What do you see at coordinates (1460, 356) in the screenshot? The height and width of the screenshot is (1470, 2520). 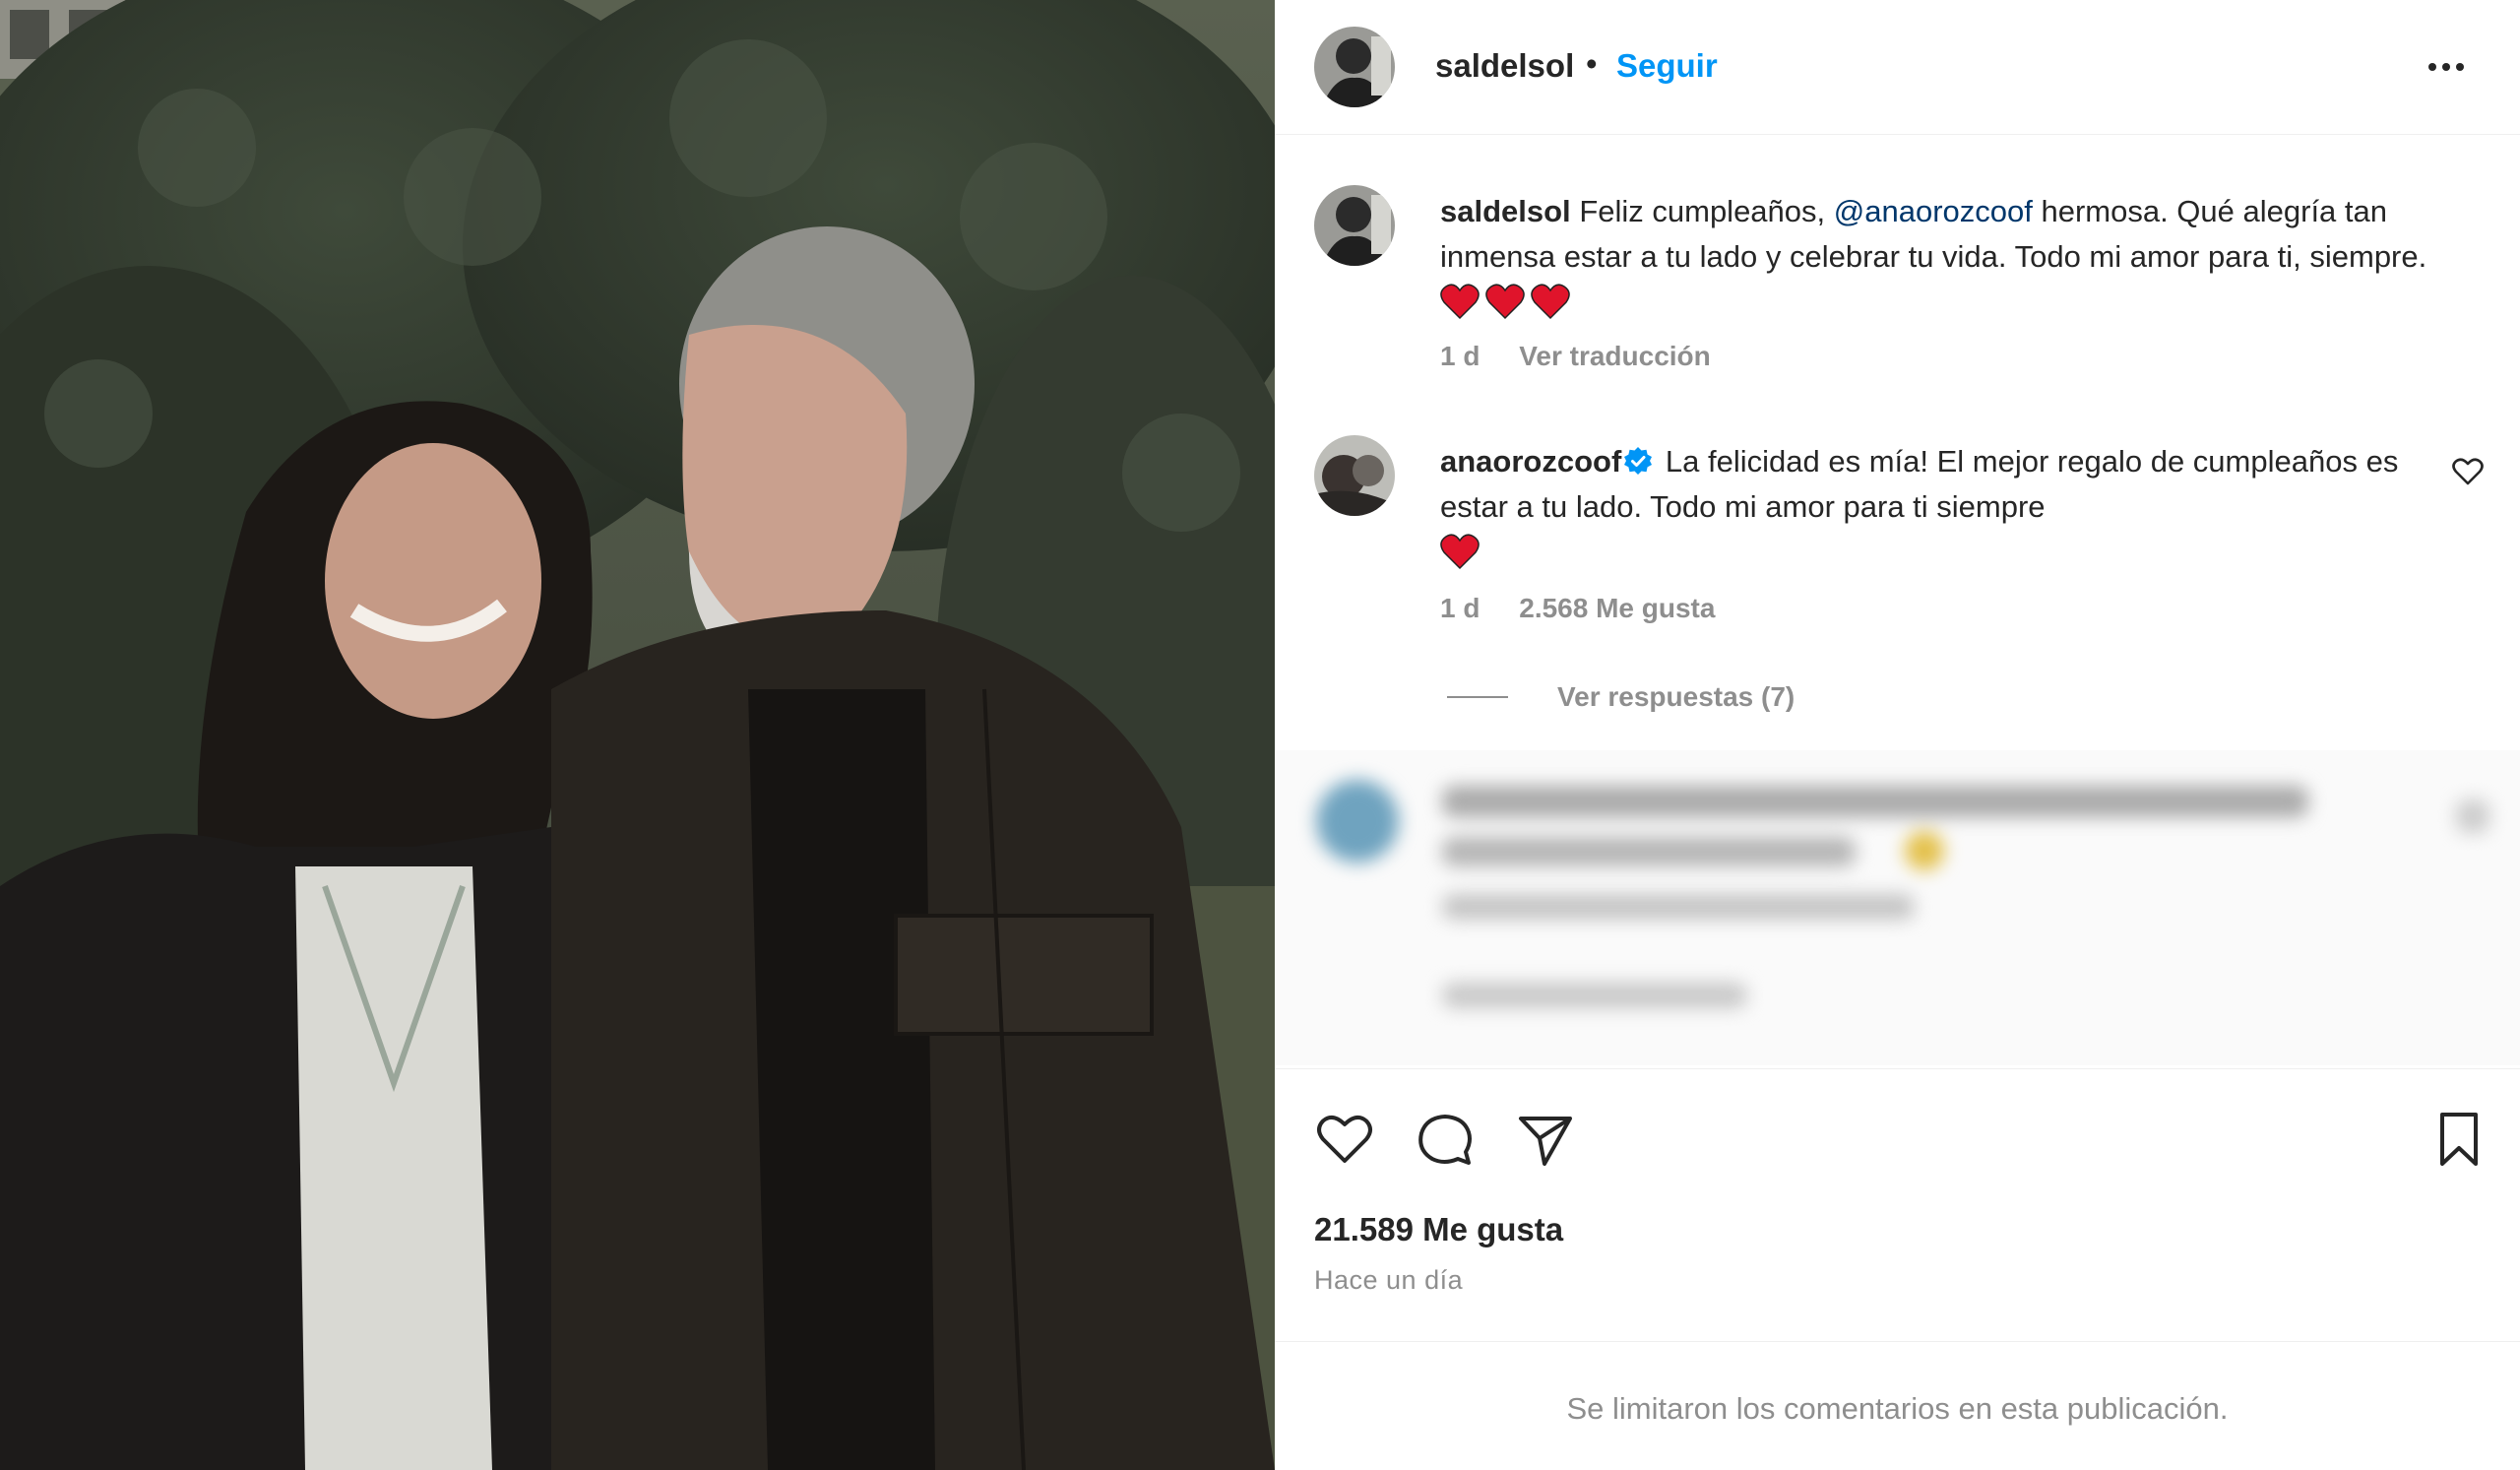 I see `caption-time: 1 d` at bounding box center [1460, 356].